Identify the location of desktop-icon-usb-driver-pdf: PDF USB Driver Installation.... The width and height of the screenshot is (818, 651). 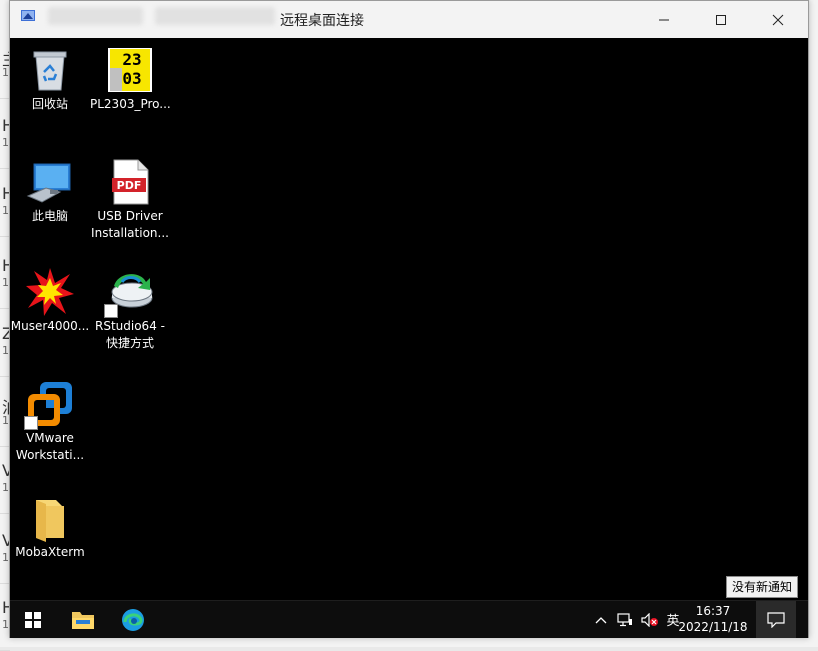
(130, 200).